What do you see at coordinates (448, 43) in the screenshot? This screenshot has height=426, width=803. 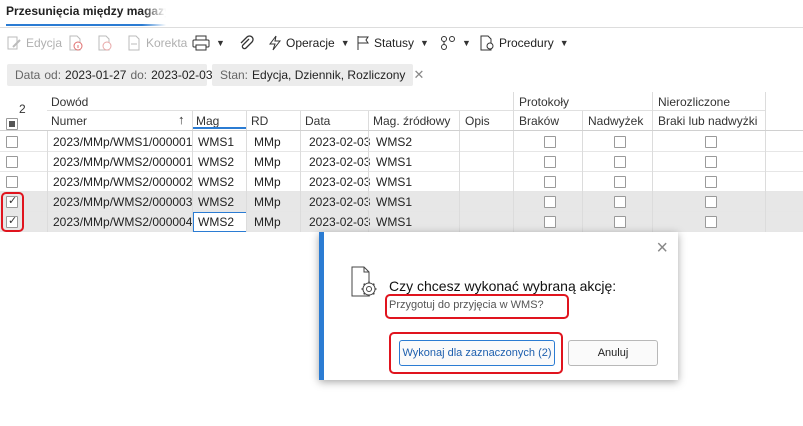 I see `workflow-icon` at bounding box center [448, 43].